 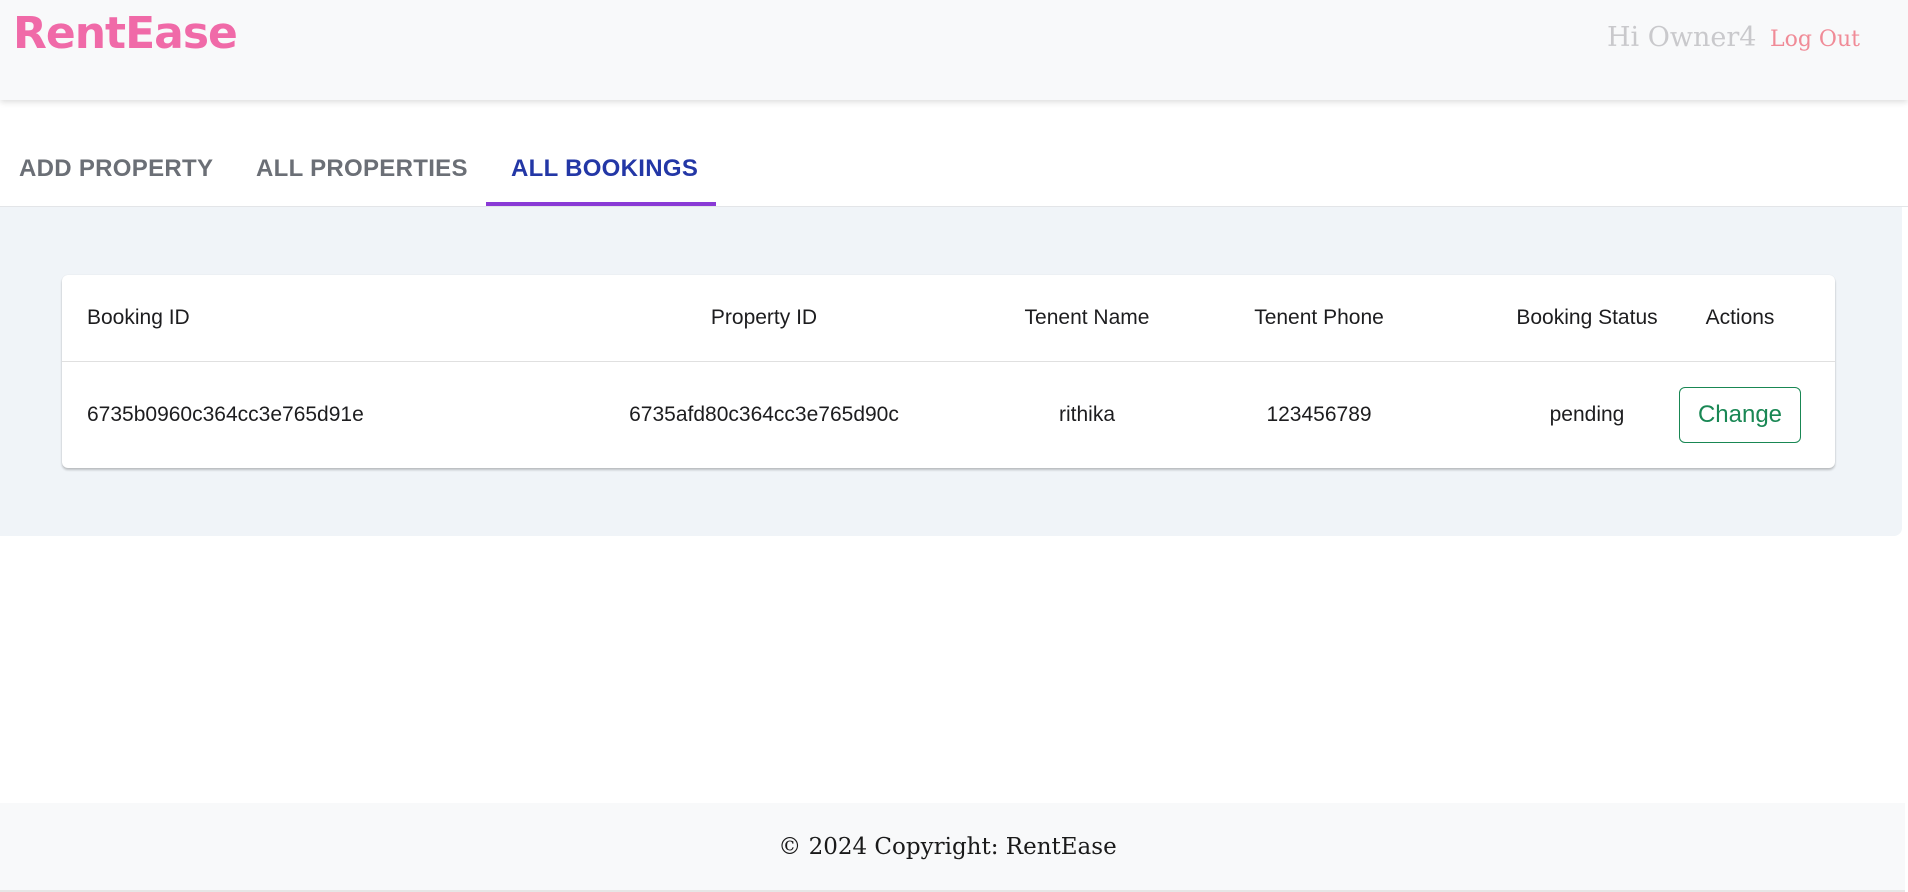 What do you see at coordinates (116, 175) in the screenshot?
I see `tab-add-property: ADD PROPERTY` at bounding box center [116, 175].